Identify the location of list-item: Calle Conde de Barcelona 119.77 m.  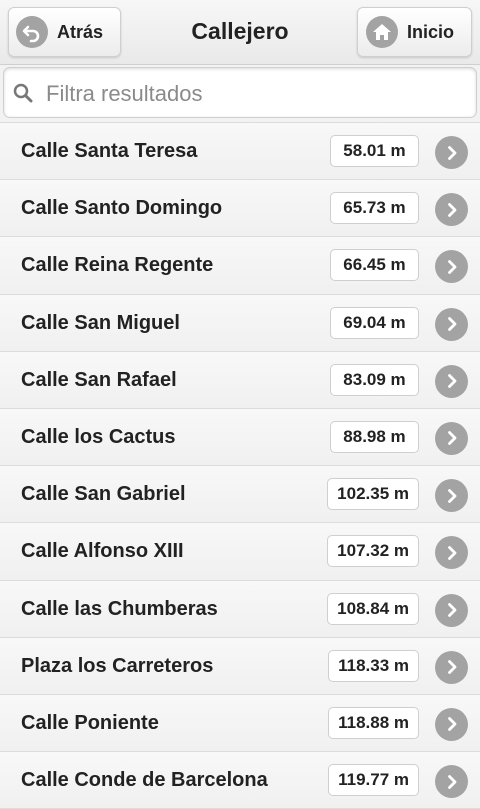
(240, 780).